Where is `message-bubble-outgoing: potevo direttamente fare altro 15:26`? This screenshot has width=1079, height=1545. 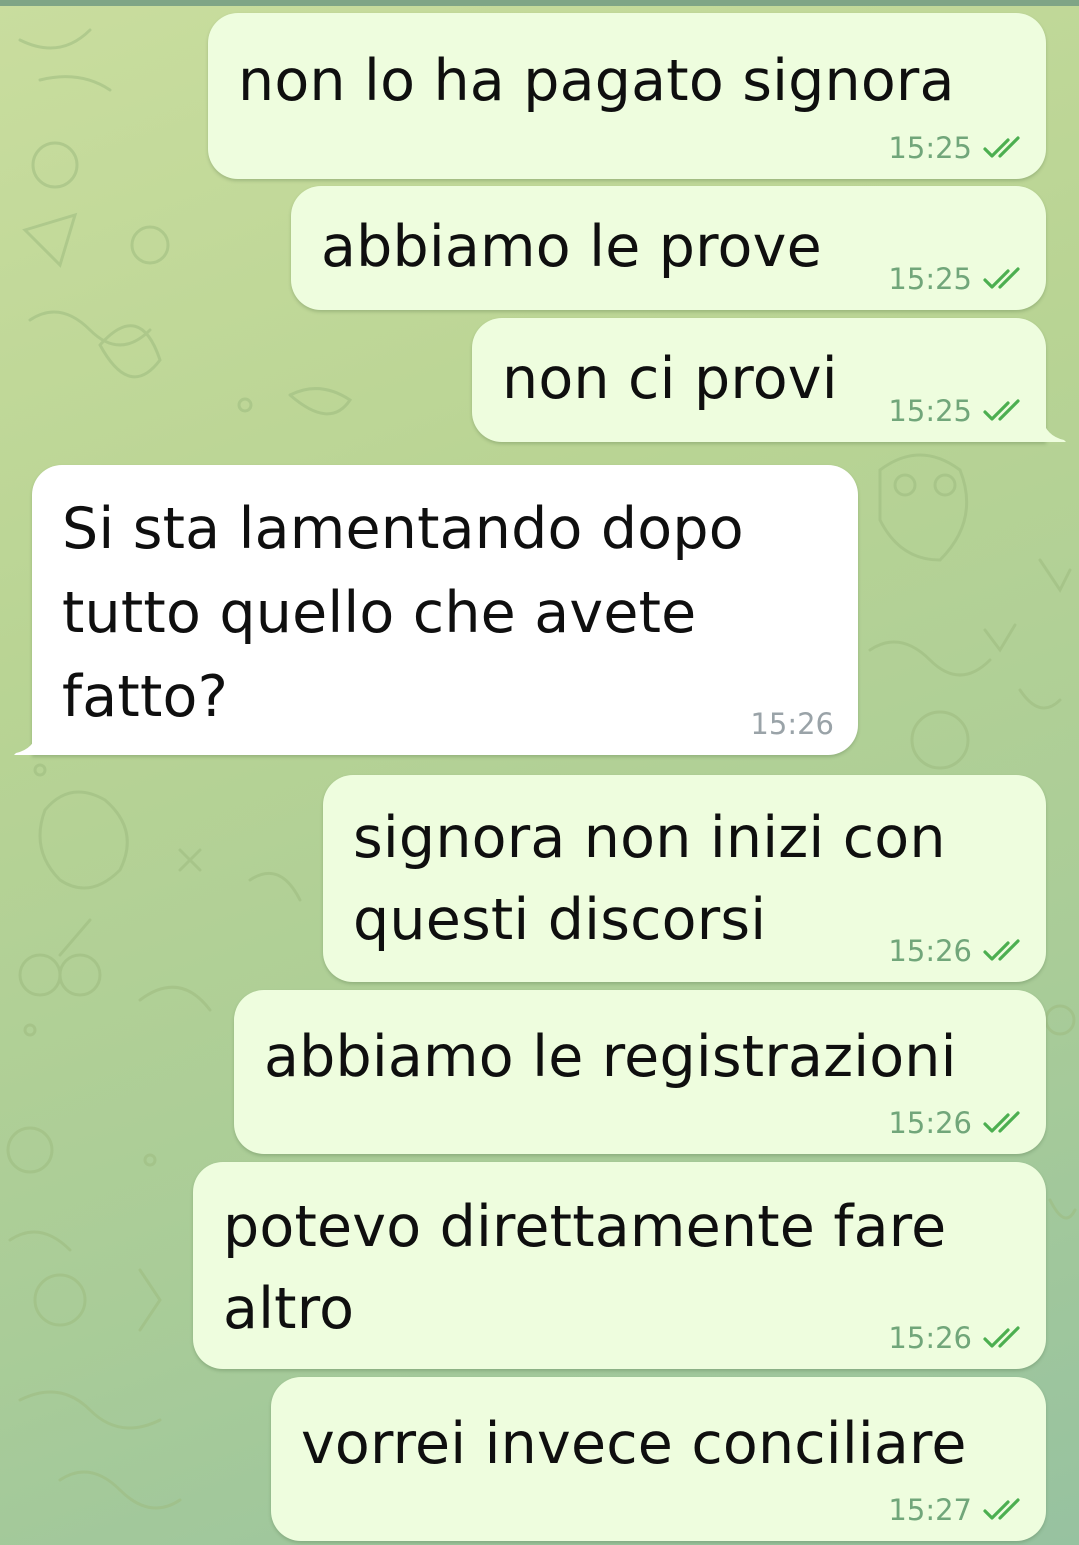 message-bubble-outgoing: potevo direttamente fare altro 15:26 is located at coordinates (619, 1265).